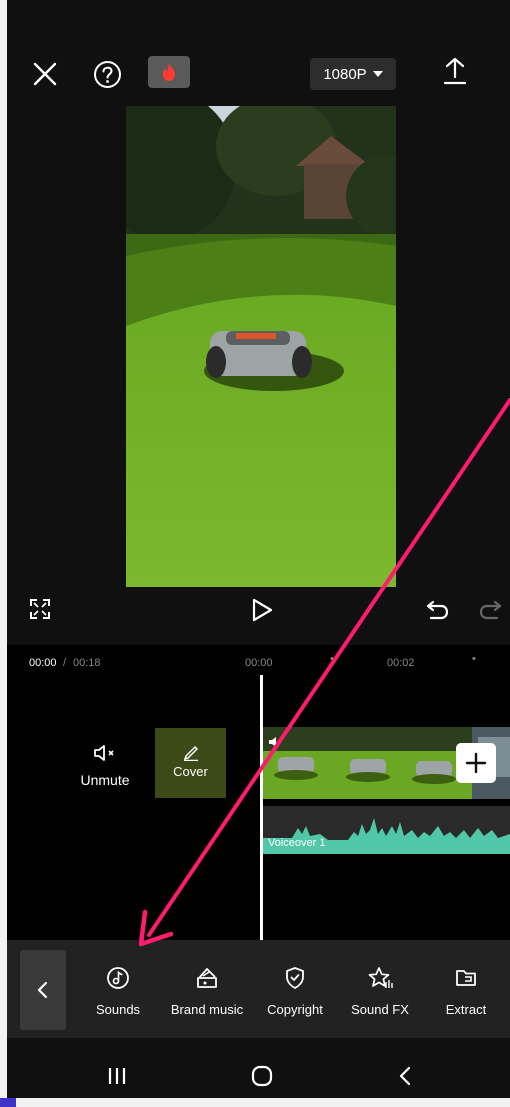  What do you see at coordinates (207, 978) in the screenshot?
I see `brand-music-icon` at bounding box center [207, 978].